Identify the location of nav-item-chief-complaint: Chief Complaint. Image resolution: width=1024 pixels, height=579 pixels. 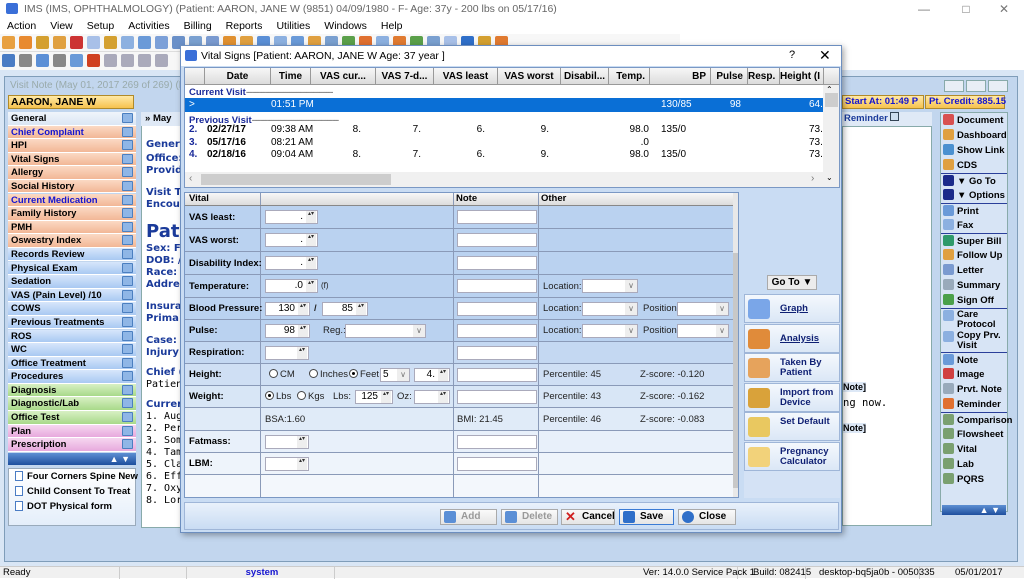
(72, 132).